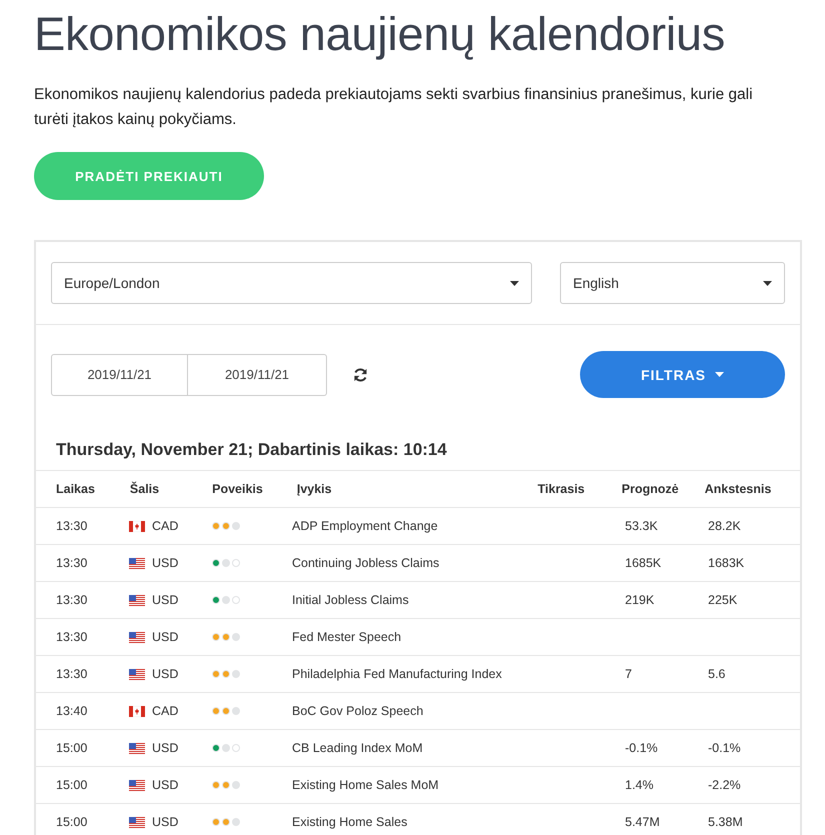  Describe the element at coordinates (672, 283) in the screenshot. I see `language-select: English` at that location.